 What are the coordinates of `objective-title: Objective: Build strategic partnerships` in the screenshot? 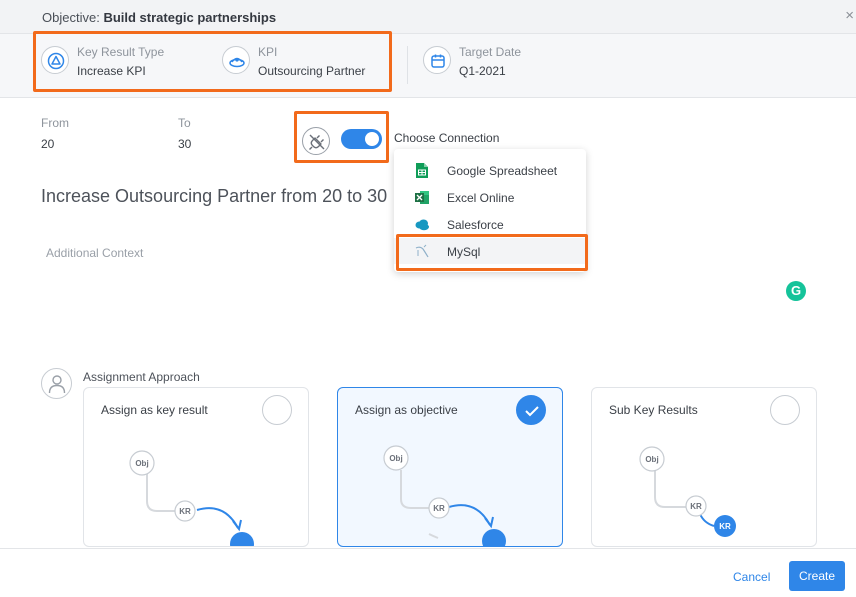 It's located at (159, 17).